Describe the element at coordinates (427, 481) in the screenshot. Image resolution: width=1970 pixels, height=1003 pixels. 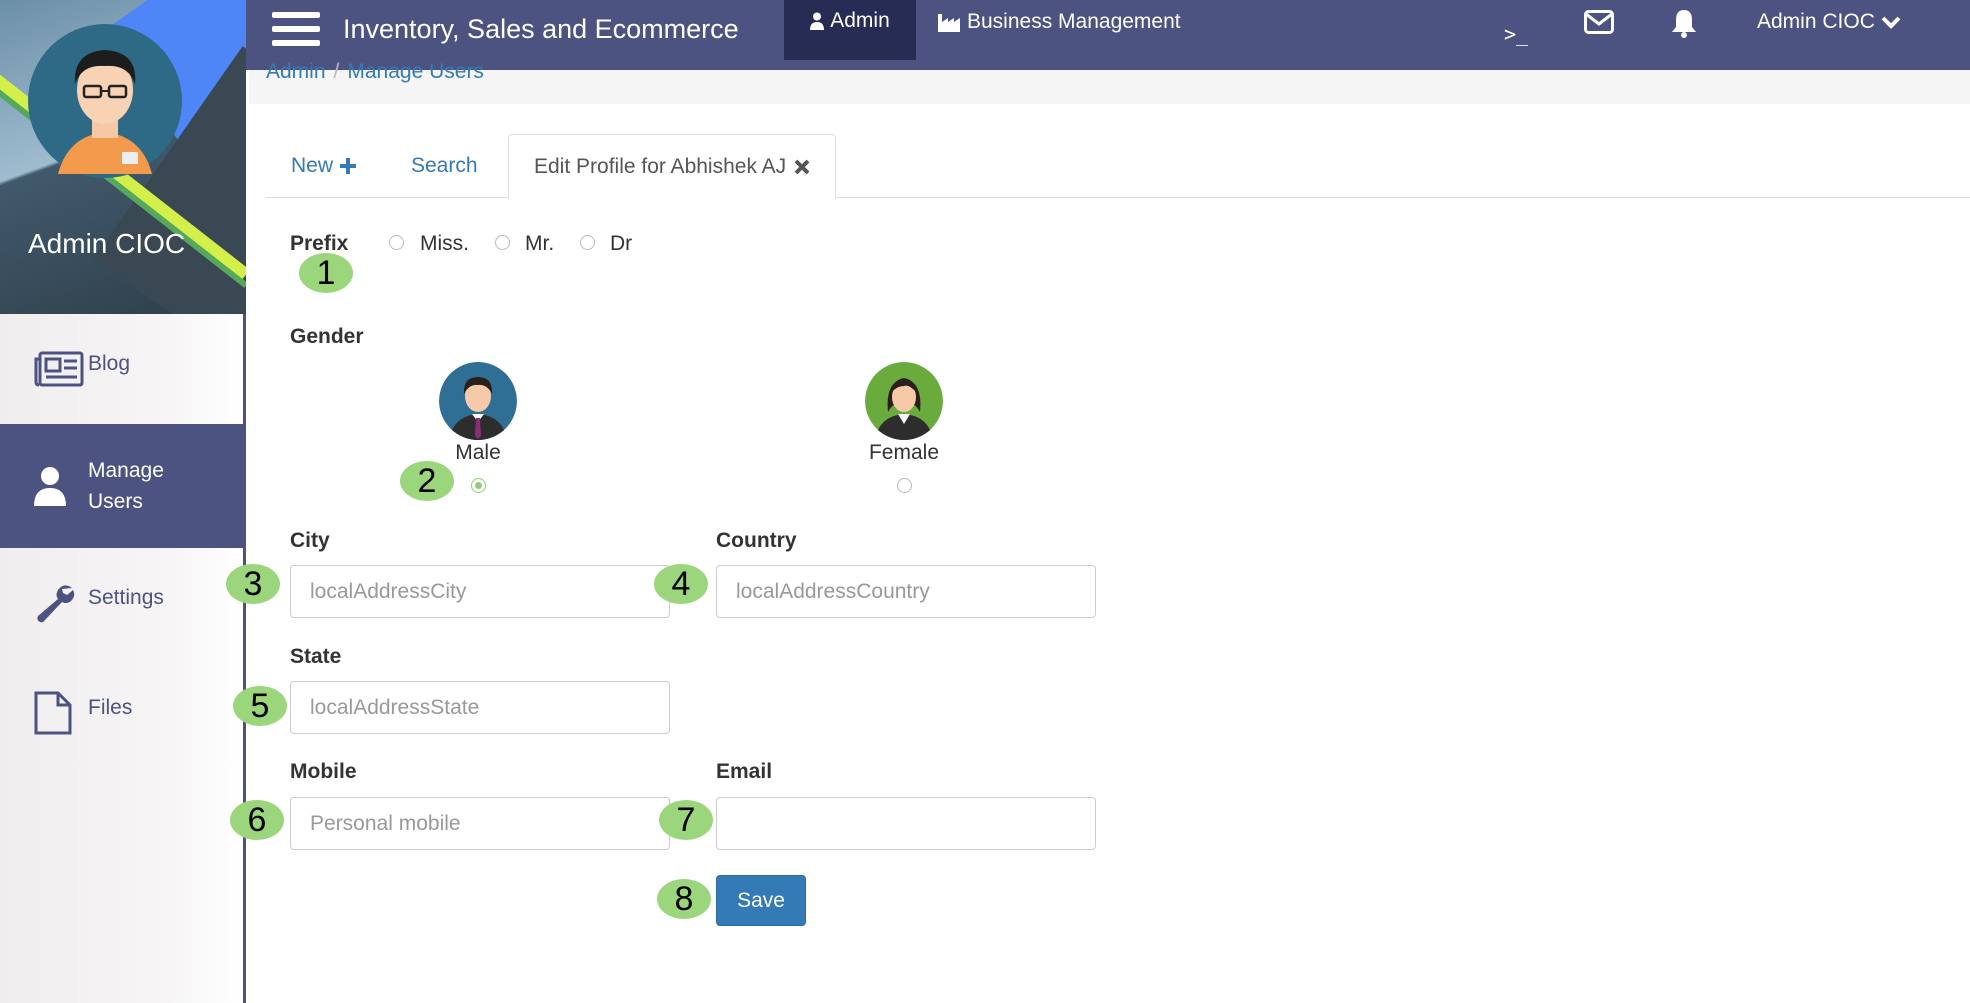
I see `annotation-badge-2: 2` at that location.